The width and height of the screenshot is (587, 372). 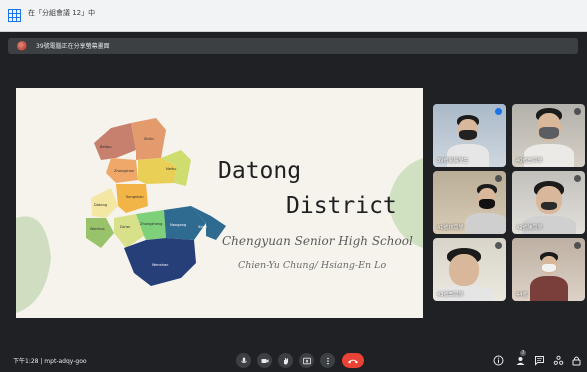 What do you see at coordinates (469, 202) in the screenshot?
I see `participant-tile: 41號林同學` at bounding box center [469, 202].